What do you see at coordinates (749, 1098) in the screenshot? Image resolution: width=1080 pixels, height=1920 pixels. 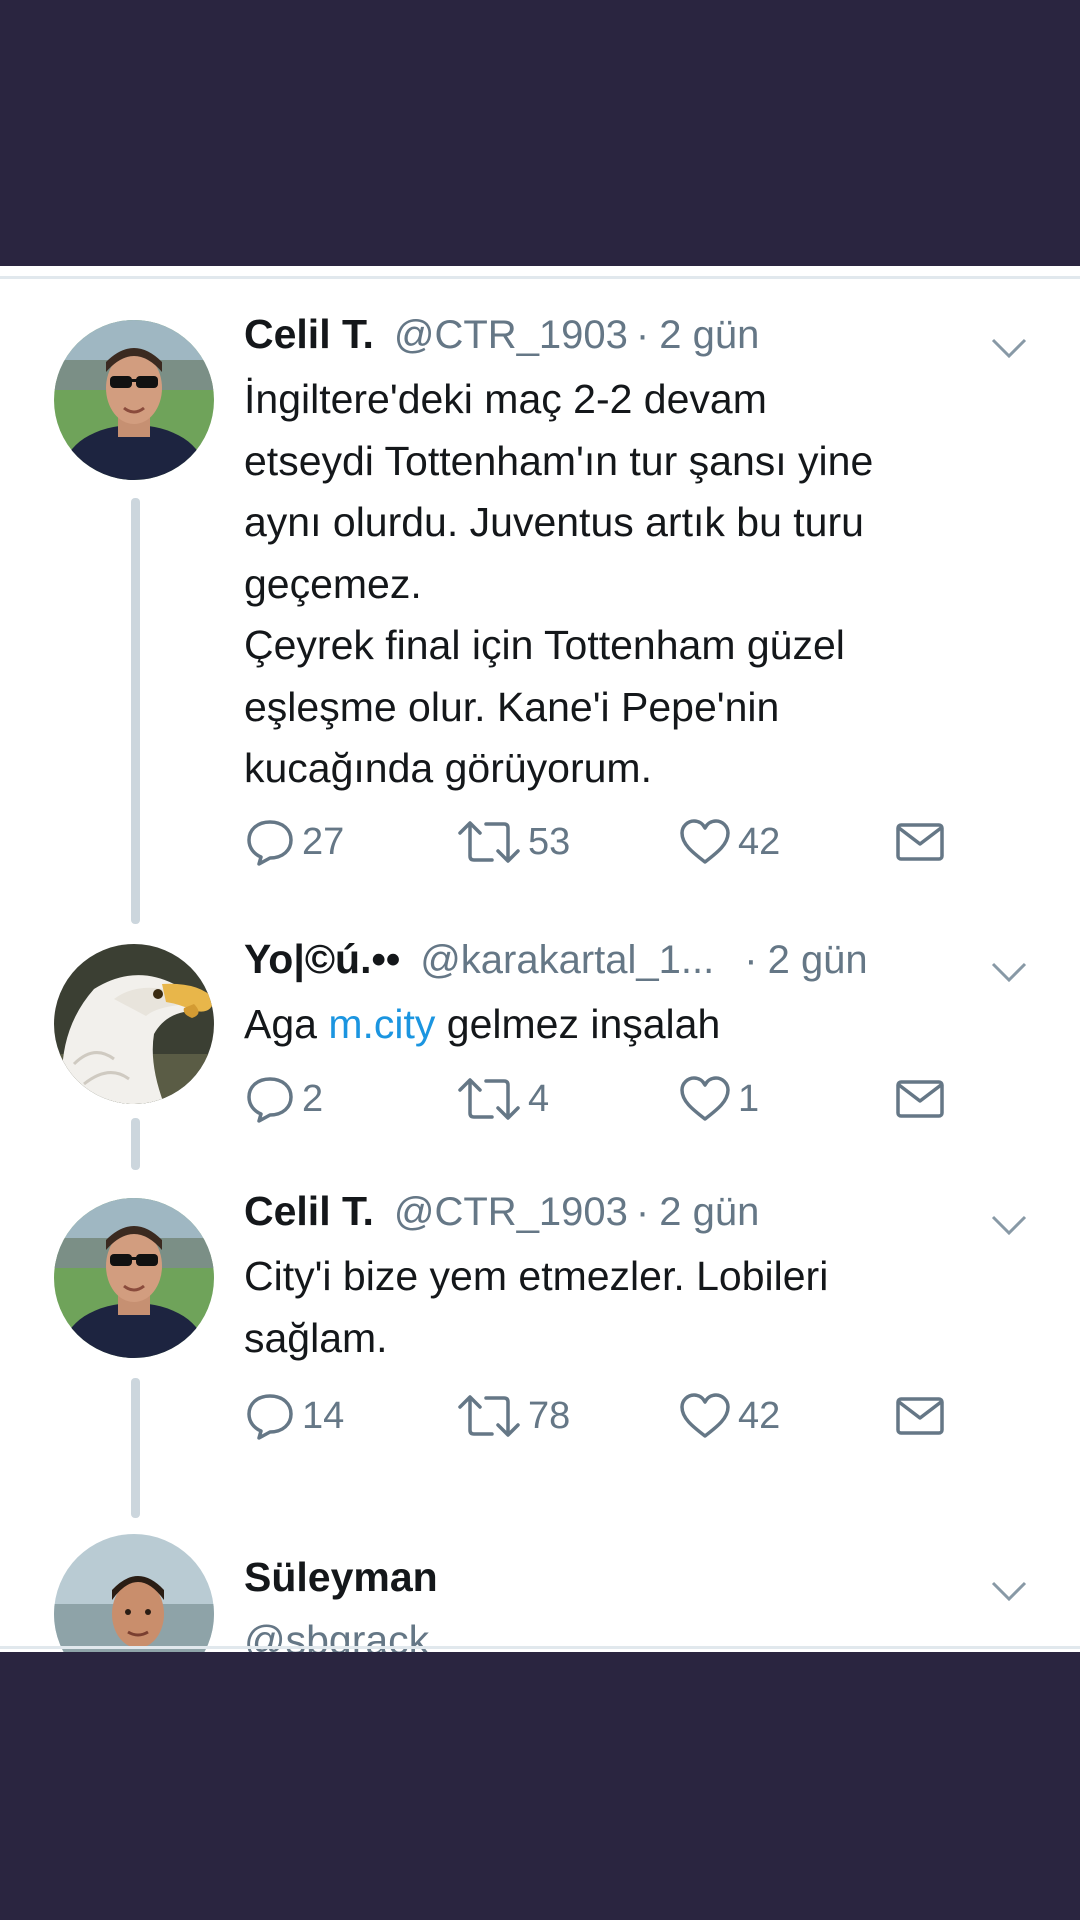 I see `like-count: 1` at bounding box center [749, 1098].